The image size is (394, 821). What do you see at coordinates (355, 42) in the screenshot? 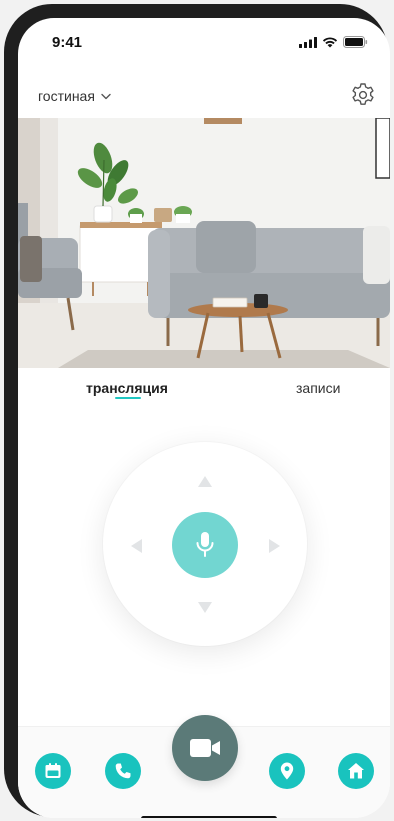
I see `battery-icon` at bounding box center [355, 42].